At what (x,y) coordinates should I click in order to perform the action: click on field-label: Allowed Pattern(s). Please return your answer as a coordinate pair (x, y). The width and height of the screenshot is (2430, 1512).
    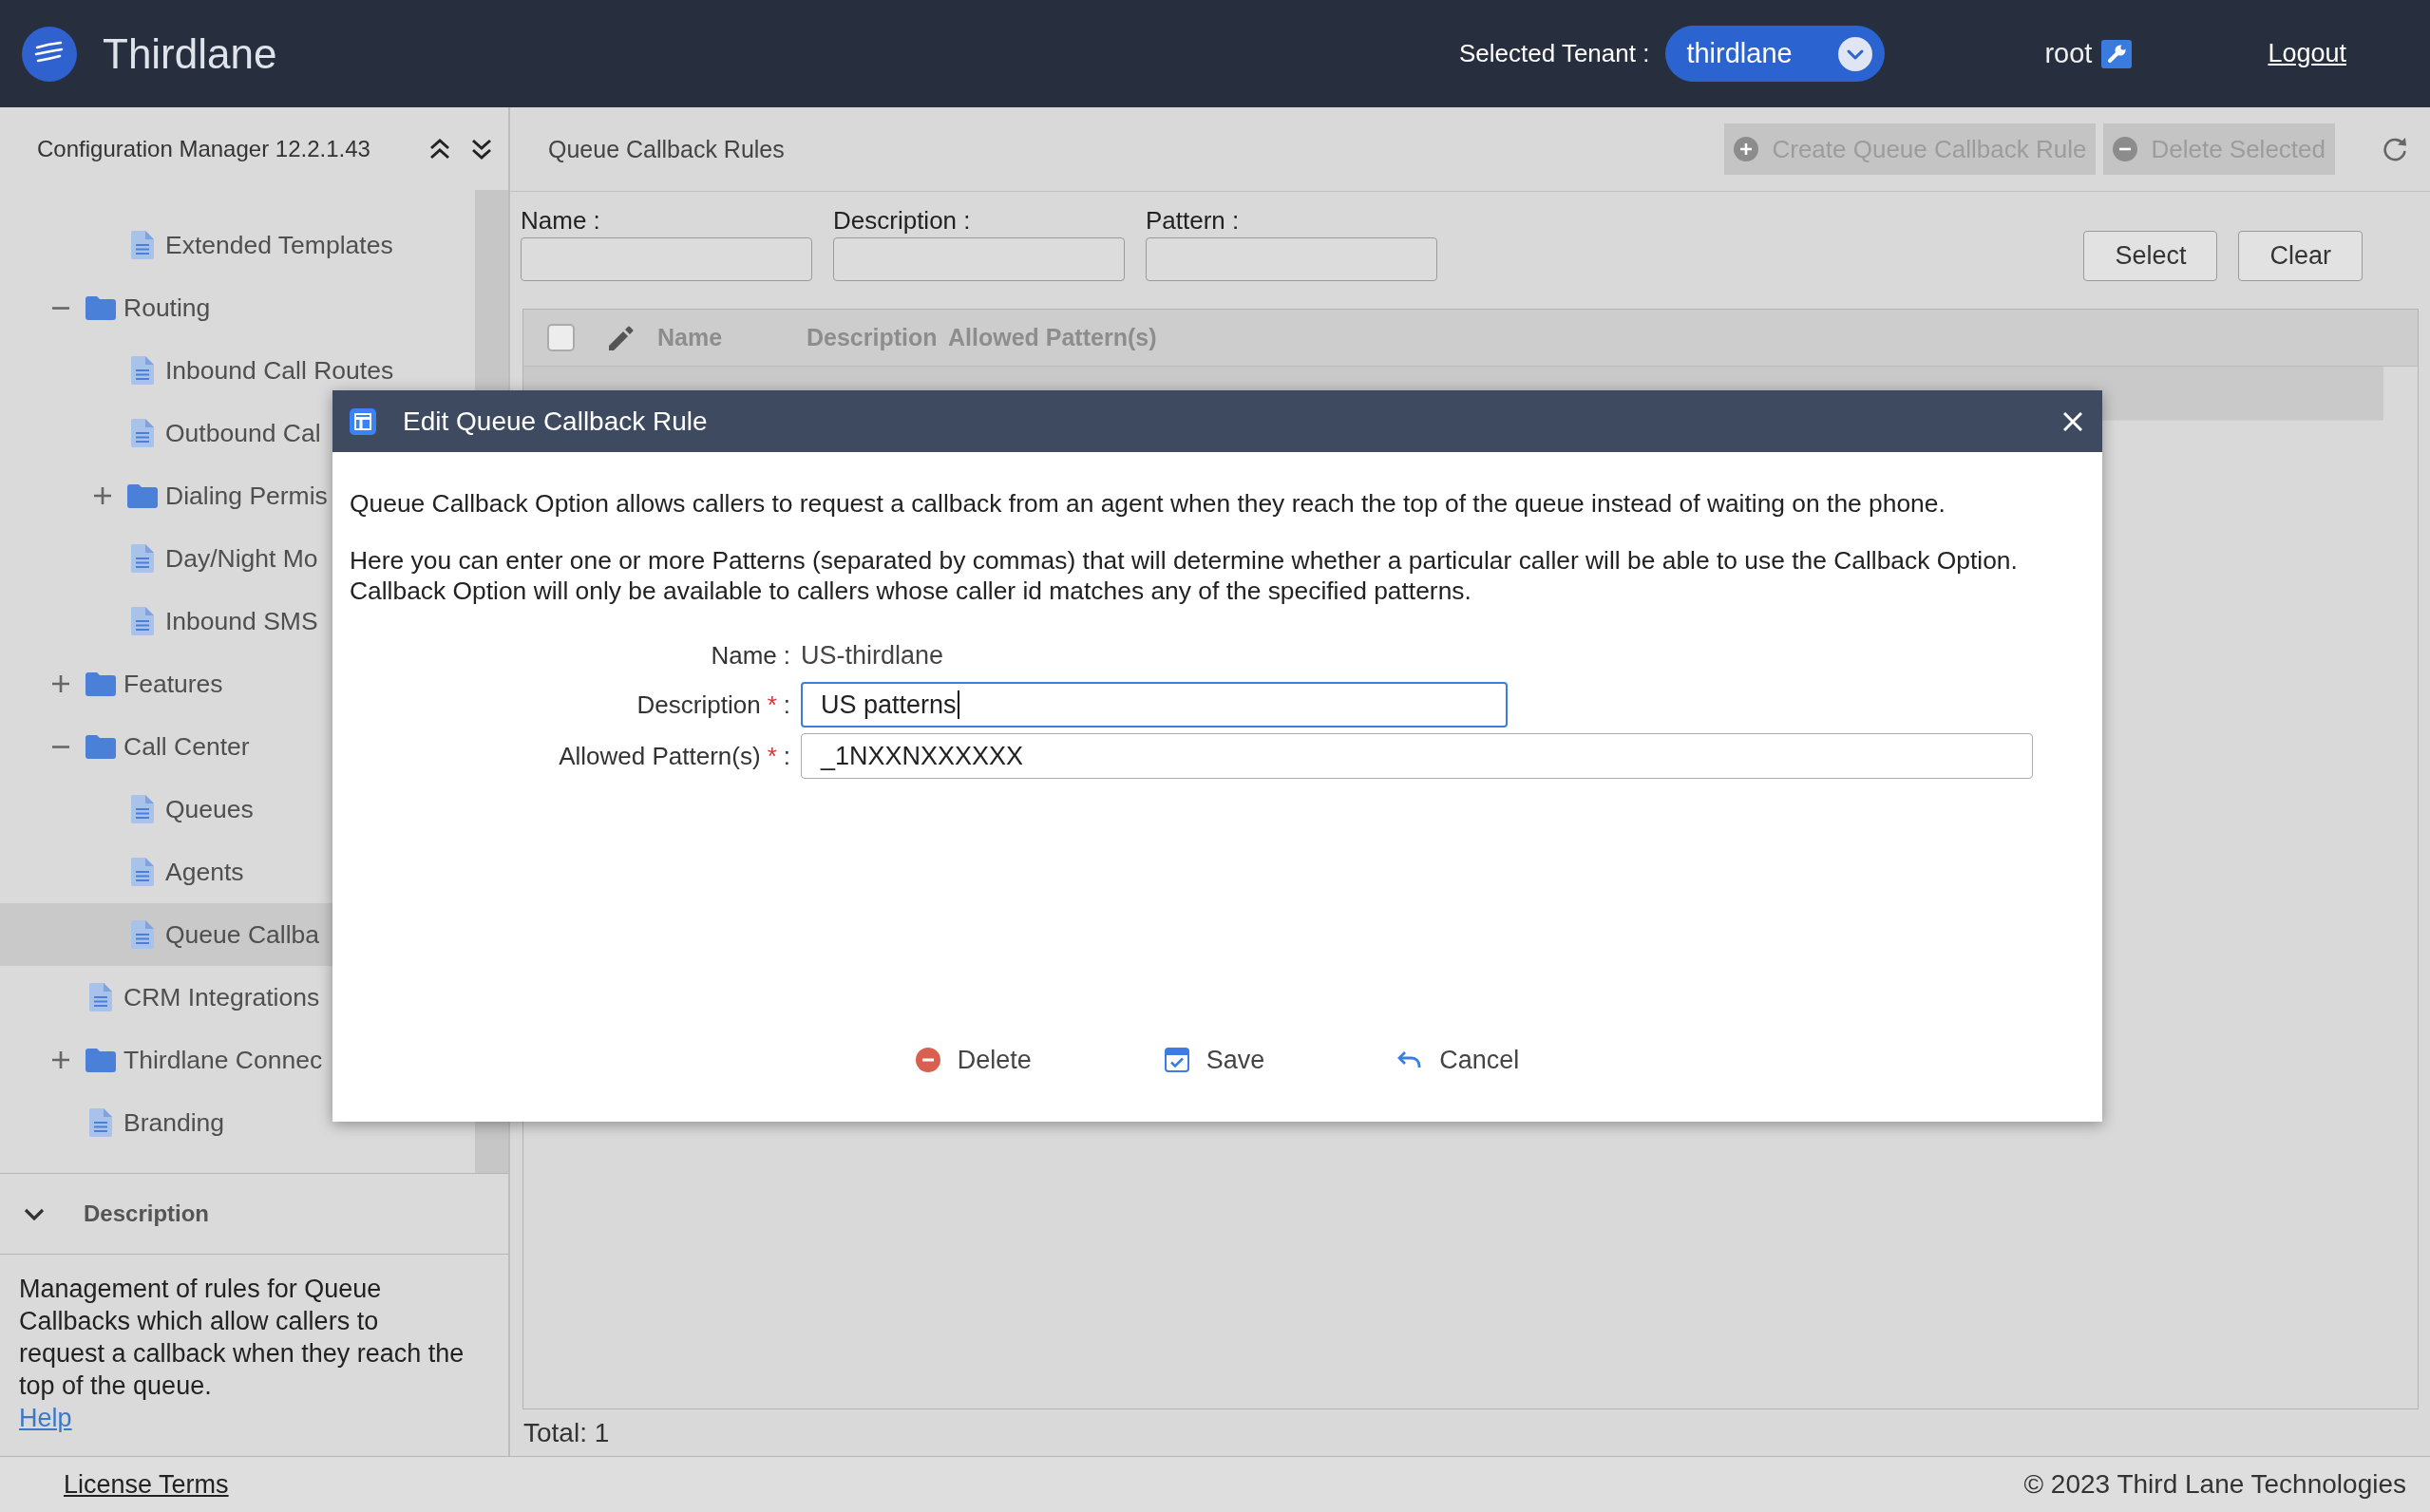
    Looking at the image, I should click on (660, 756).